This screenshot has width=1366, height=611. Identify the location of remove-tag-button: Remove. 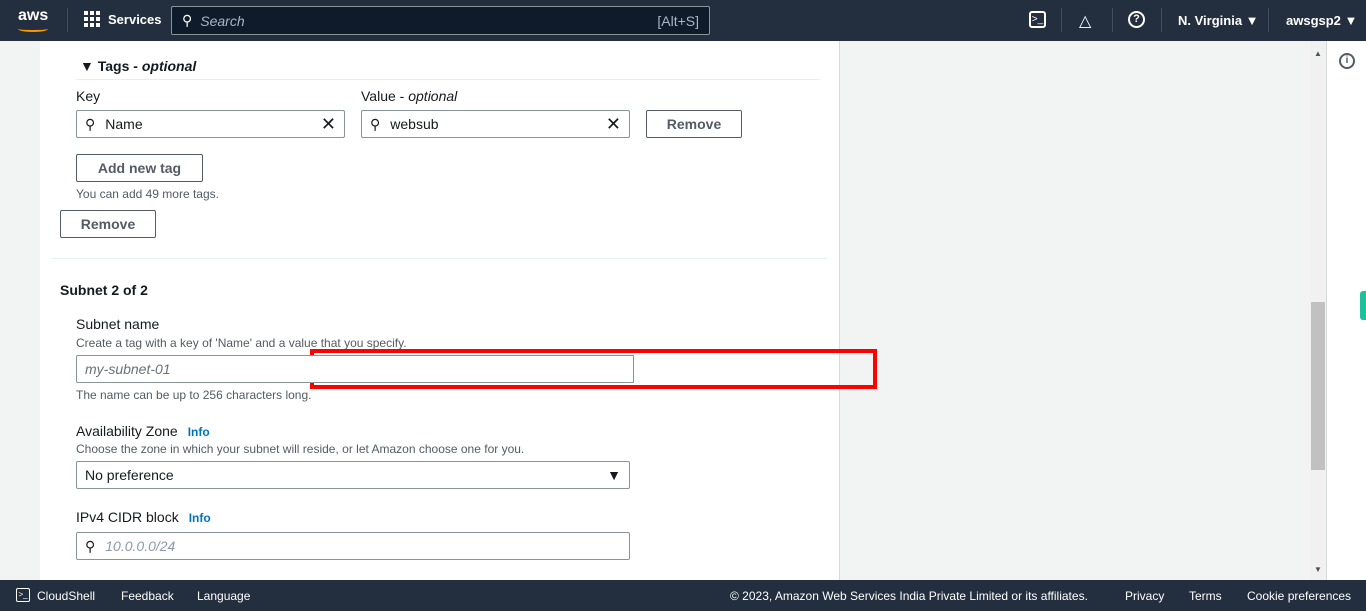
(694, 124).